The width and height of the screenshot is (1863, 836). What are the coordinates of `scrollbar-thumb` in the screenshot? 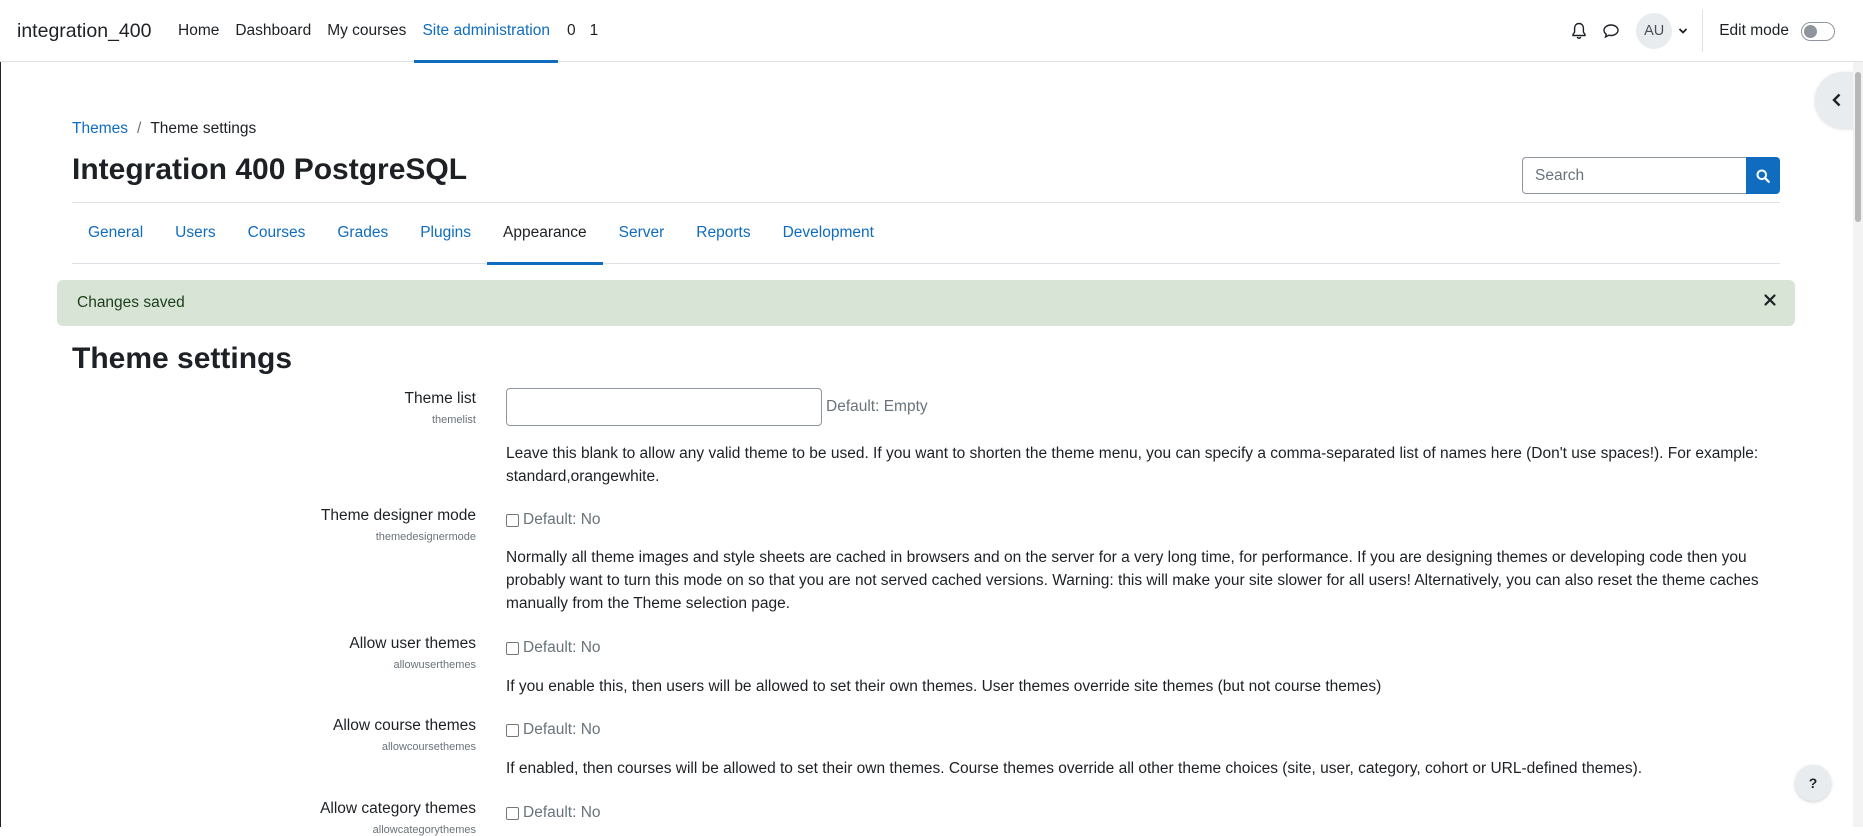 It's located at (1858, 147).